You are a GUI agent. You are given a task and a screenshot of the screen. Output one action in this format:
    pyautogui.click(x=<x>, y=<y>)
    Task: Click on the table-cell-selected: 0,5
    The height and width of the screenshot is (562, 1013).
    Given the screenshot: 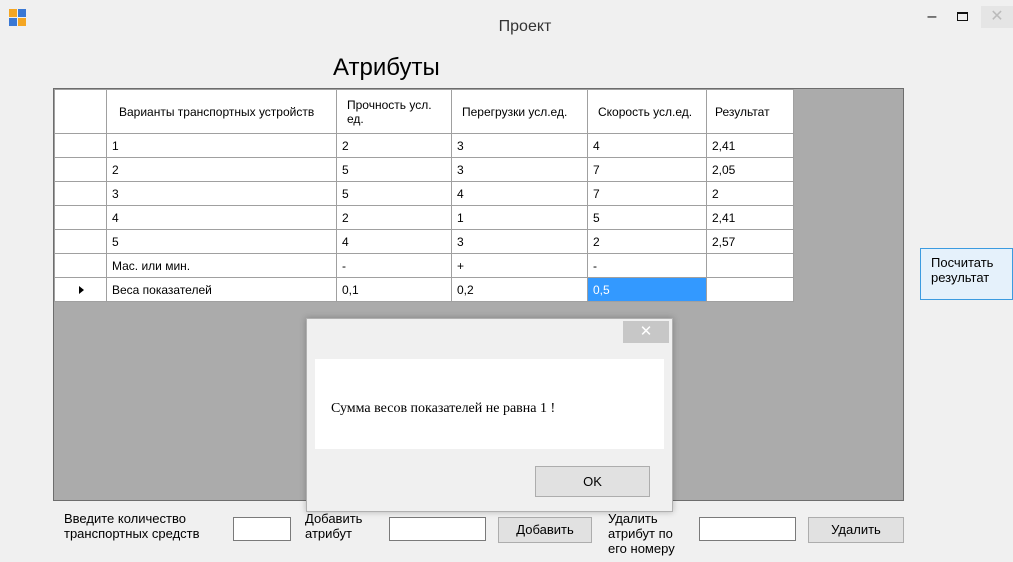 What is the action you would take?
    pyautogui.click(x=647, y=289)
    